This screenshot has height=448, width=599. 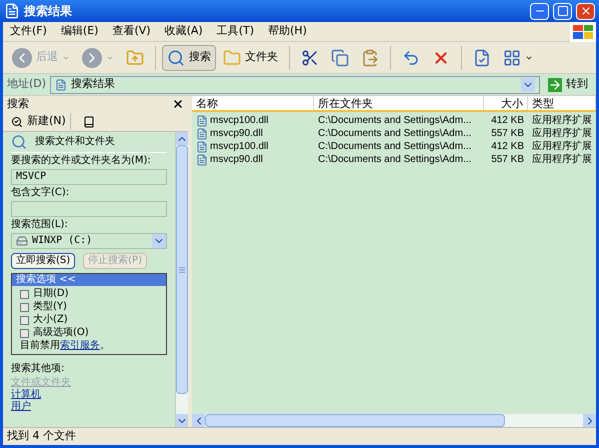 I want to click on maximize-button, so click(x=562, y=11).